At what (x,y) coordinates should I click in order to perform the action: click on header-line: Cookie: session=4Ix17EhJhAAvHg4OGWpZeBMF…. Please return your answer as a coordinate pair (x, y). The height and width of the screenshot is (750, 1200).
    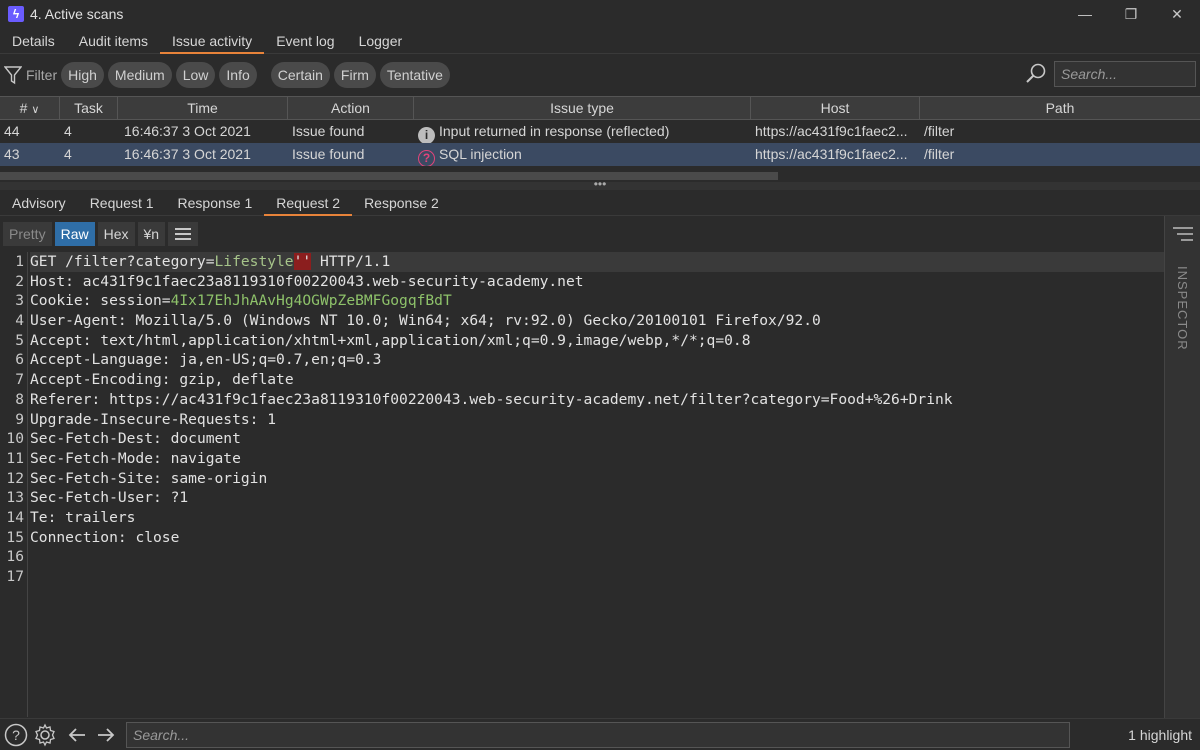
    Looking at the image, I should click on (241, 301).